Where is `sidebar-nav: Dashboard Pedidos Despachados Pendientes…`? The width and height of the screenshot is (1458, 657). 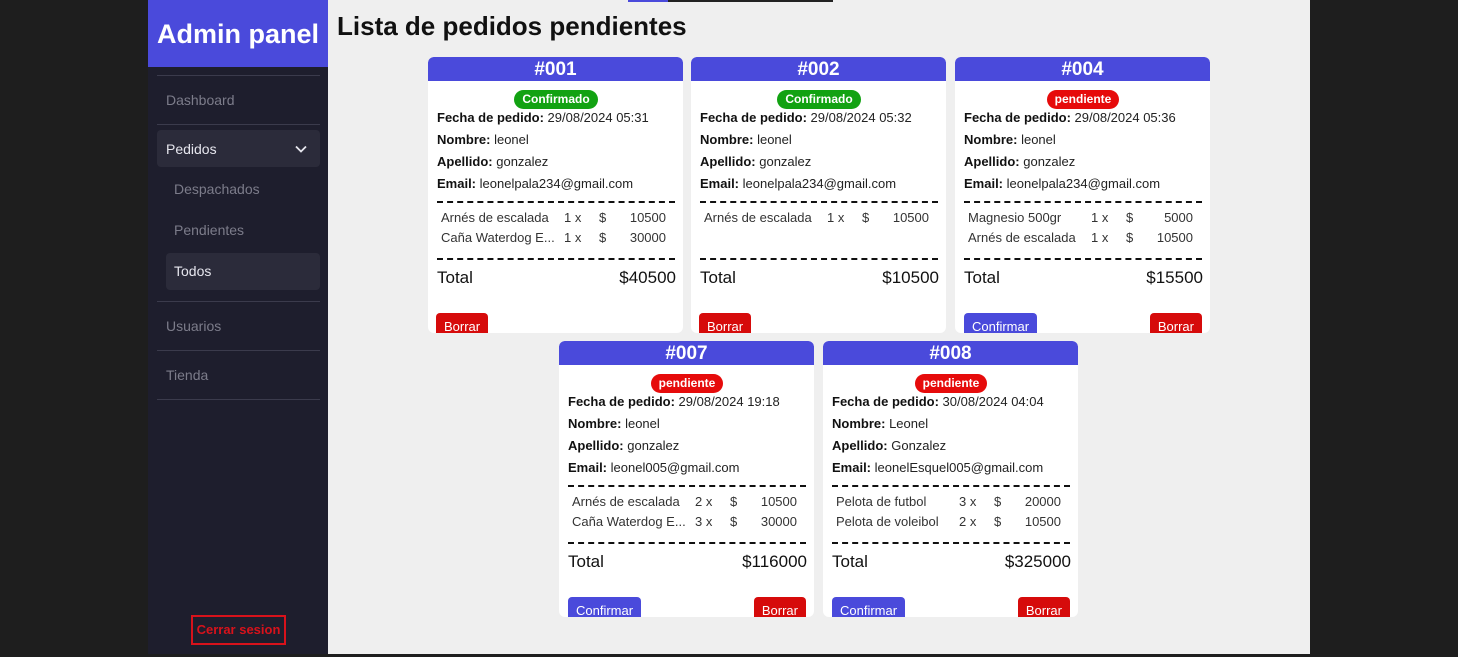 sidebar-nav: Dashboard Pedidos Despachados Pendientes… is located at coordinates (238, 233).